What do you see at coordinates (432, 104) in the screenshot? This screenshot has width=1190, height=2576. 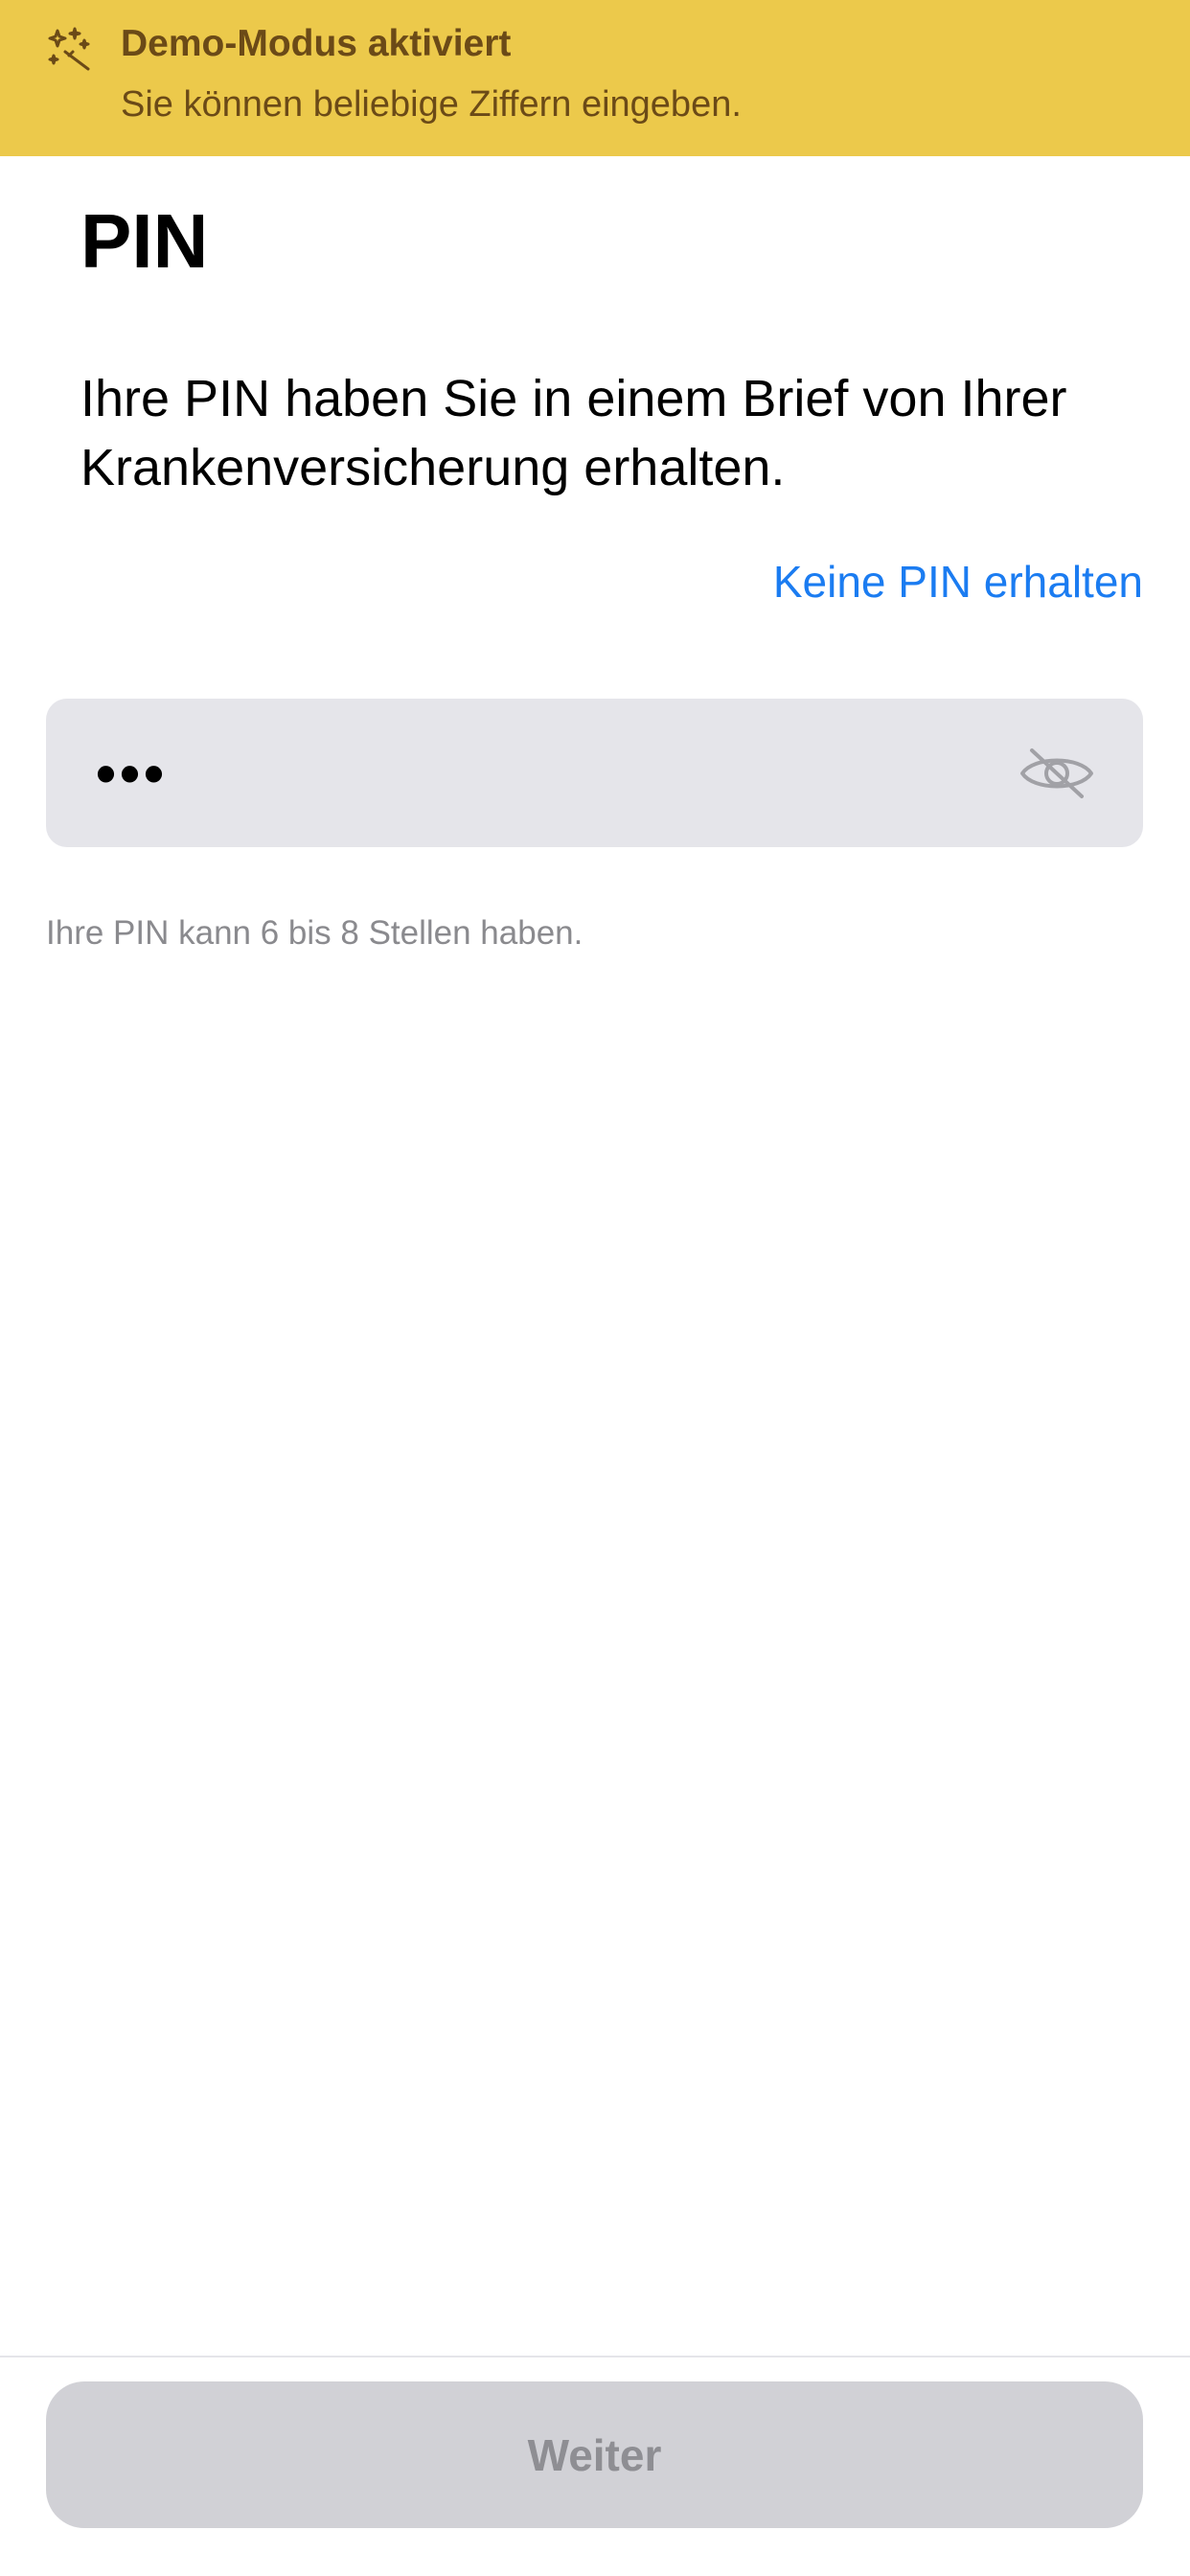 I see `demo-banner-subtitle: Sie können beliebige Ziffern eingeben.` at bounding box center [432, 104].